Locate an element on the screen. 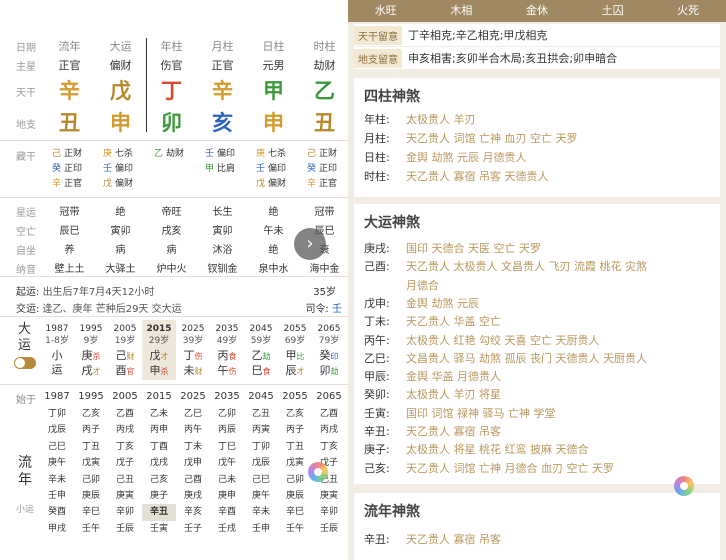  liunian-item: 丁酉 is located at coordinates (159, 447).